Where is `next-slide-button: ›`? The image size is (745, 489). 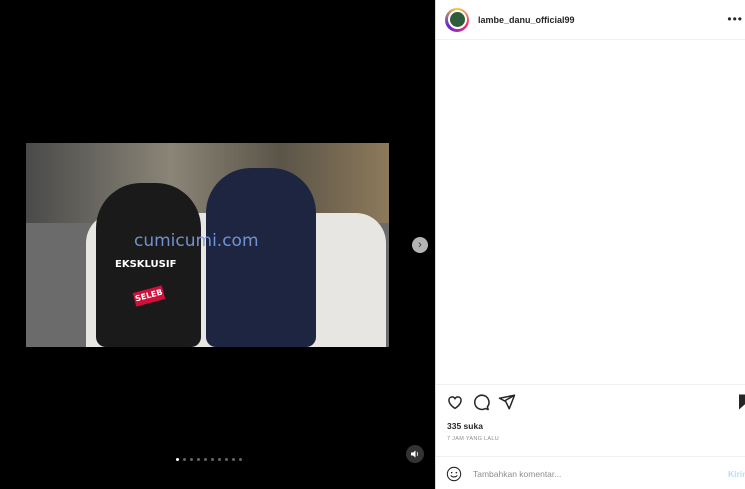
next-slide-button: › is located at coordinates (420, 245).